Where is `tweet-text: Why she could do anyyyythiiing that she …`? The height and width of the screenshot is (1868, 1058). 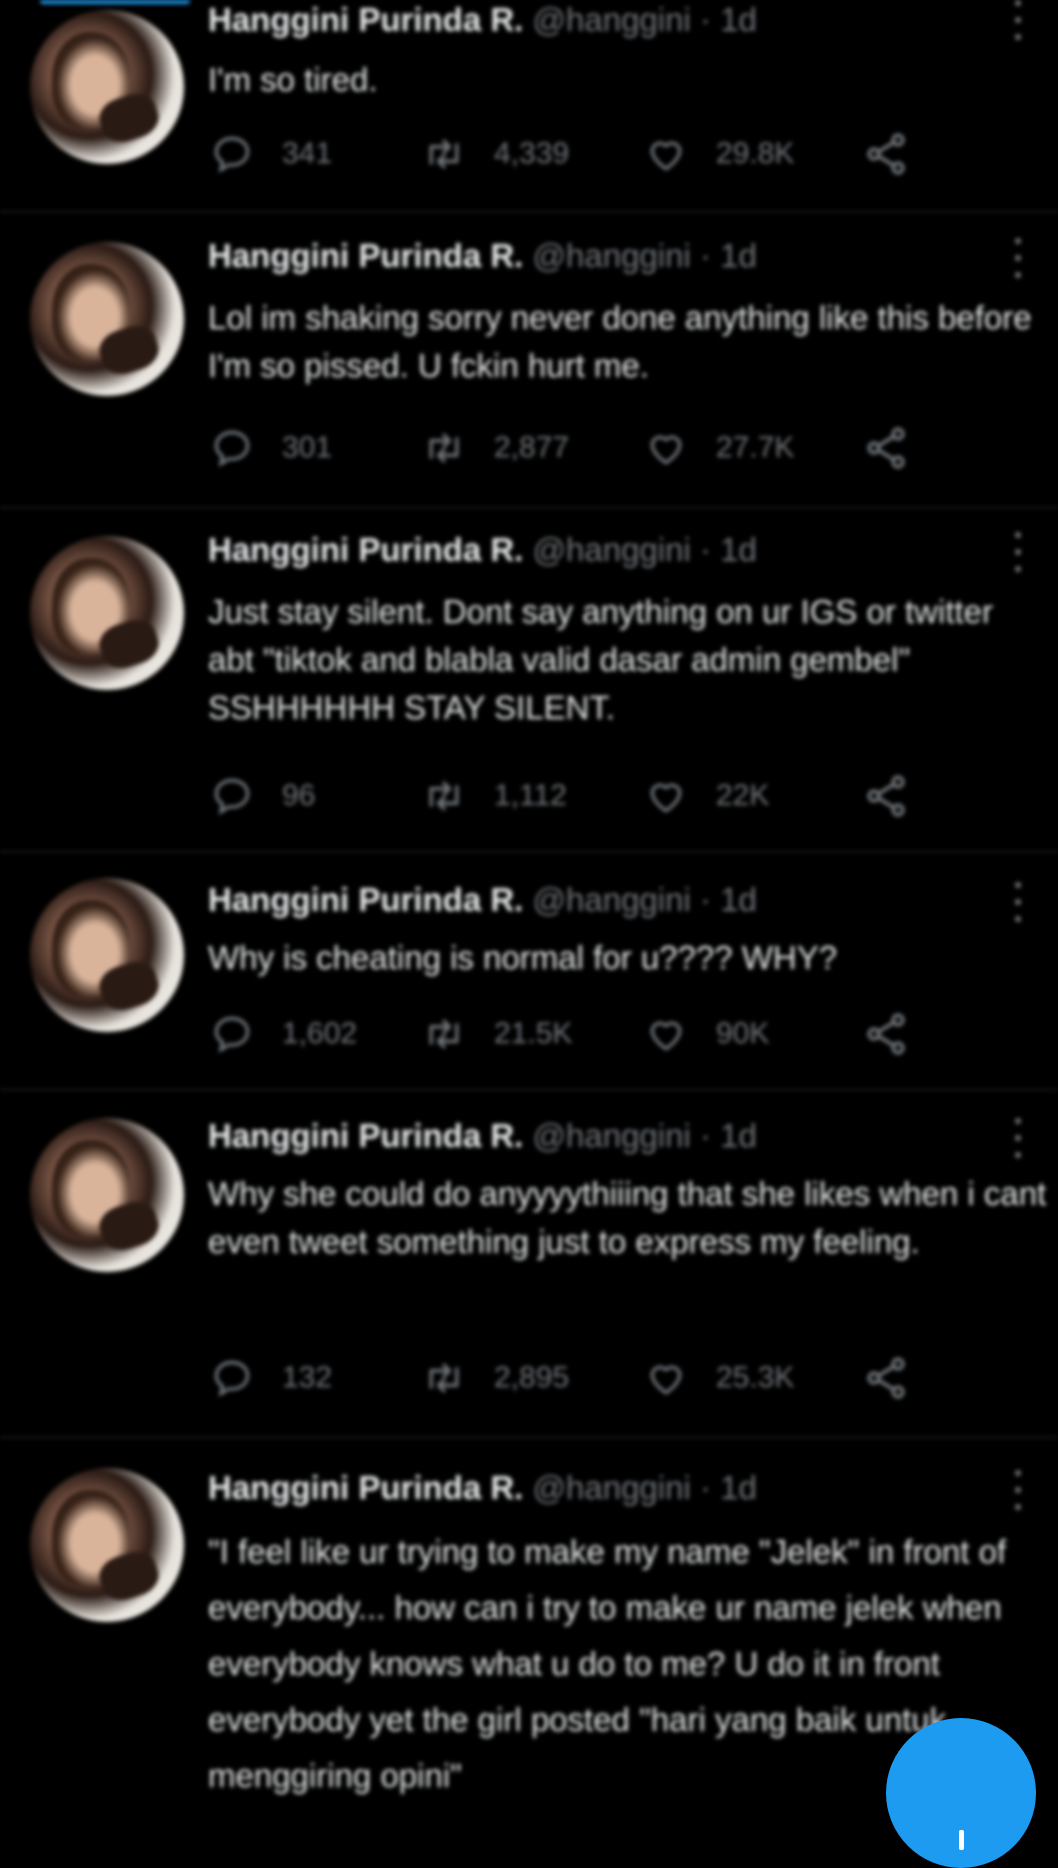
tweet-text: Why she could do anyyyythiiing that she … is located at coordinates (627, 1217).